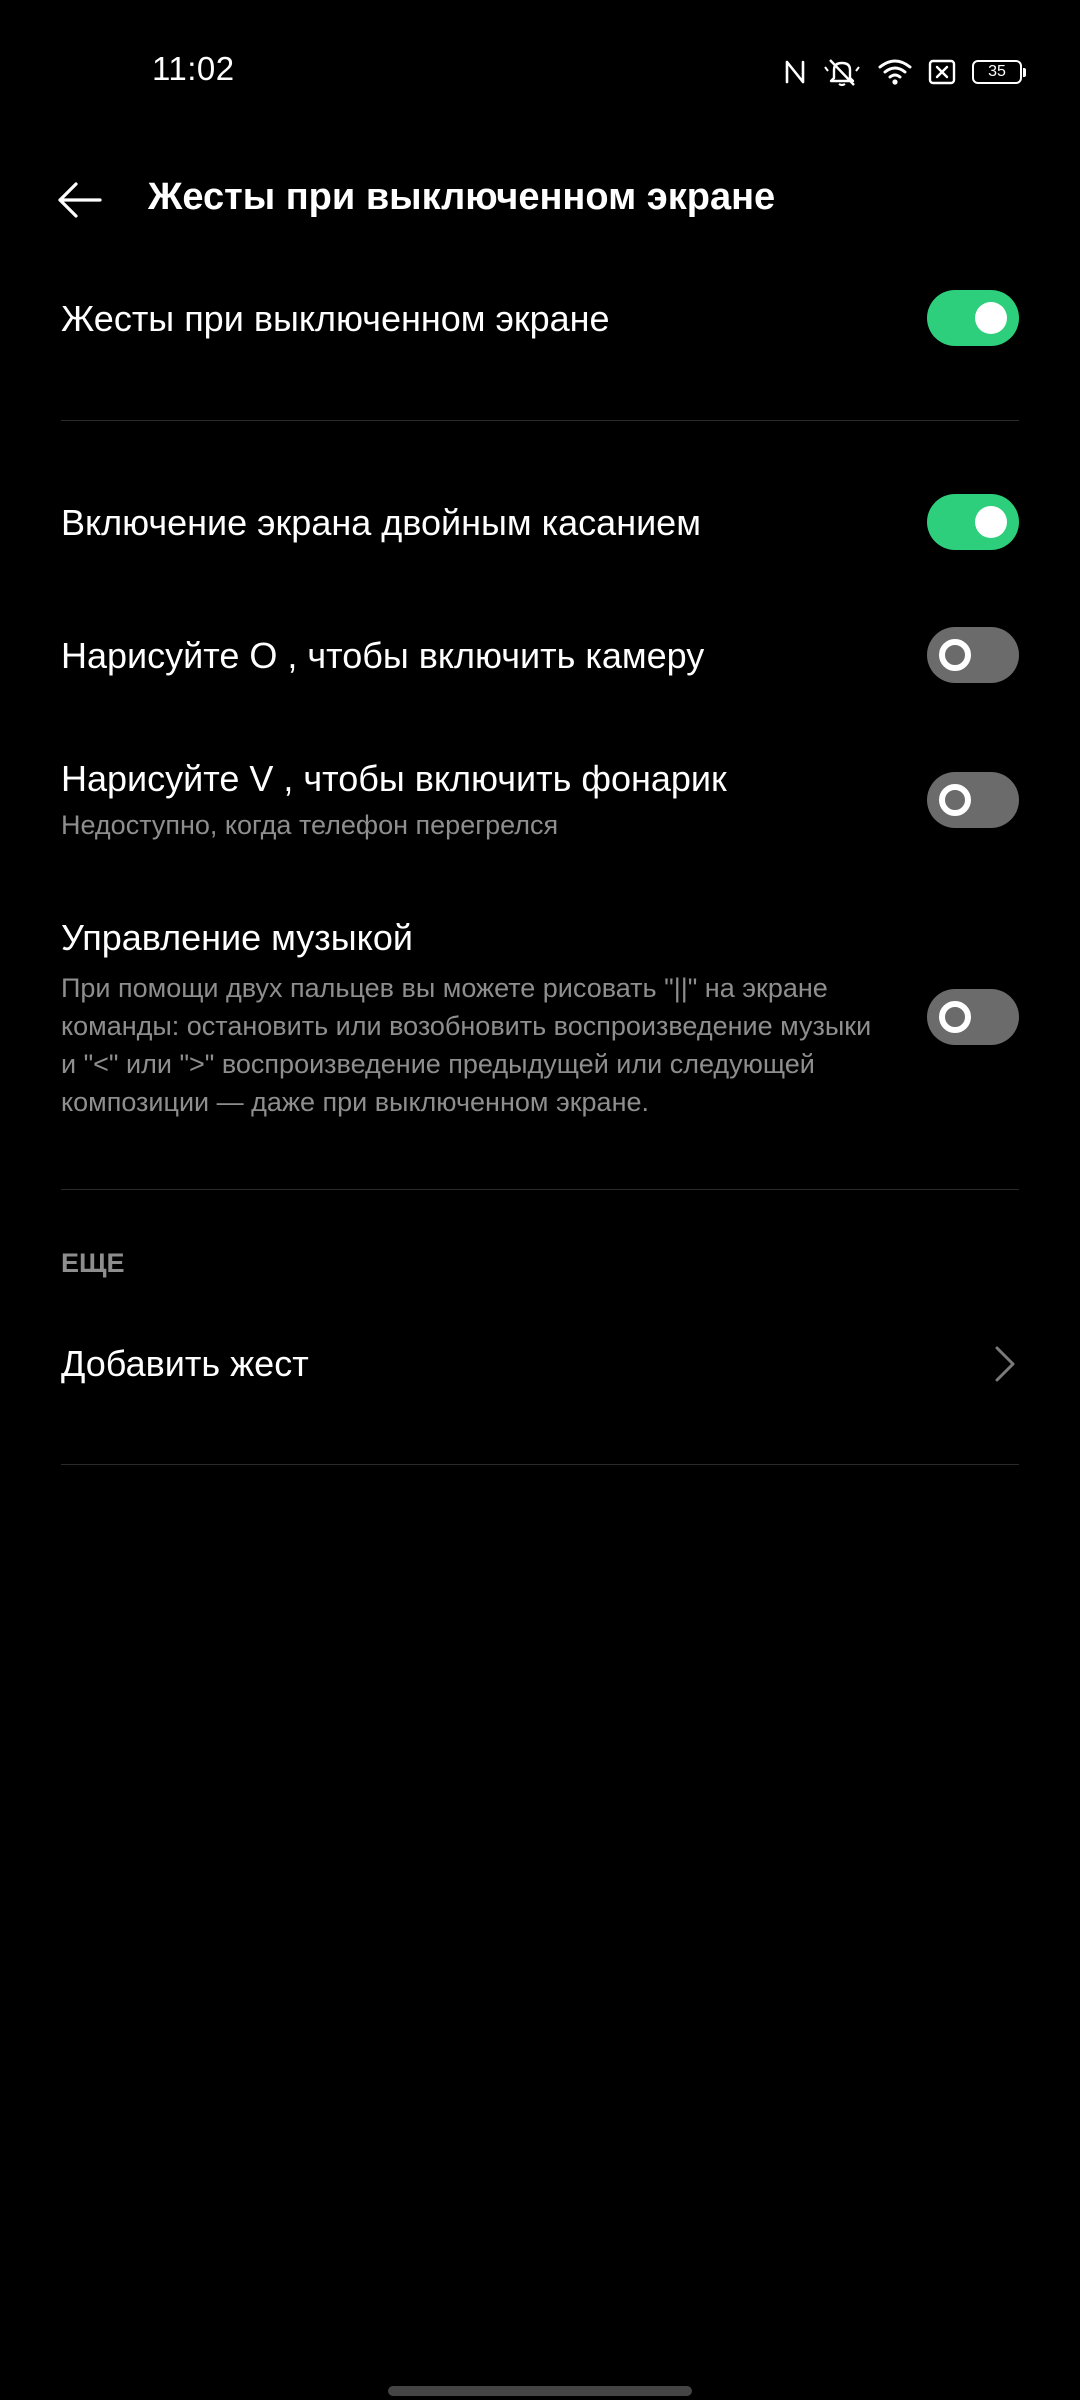  What do you see at coordinates (540, 1364) in the screenshot?
I see `add-gesture-row: Добавить жест` at bounding box center [540, 1364].